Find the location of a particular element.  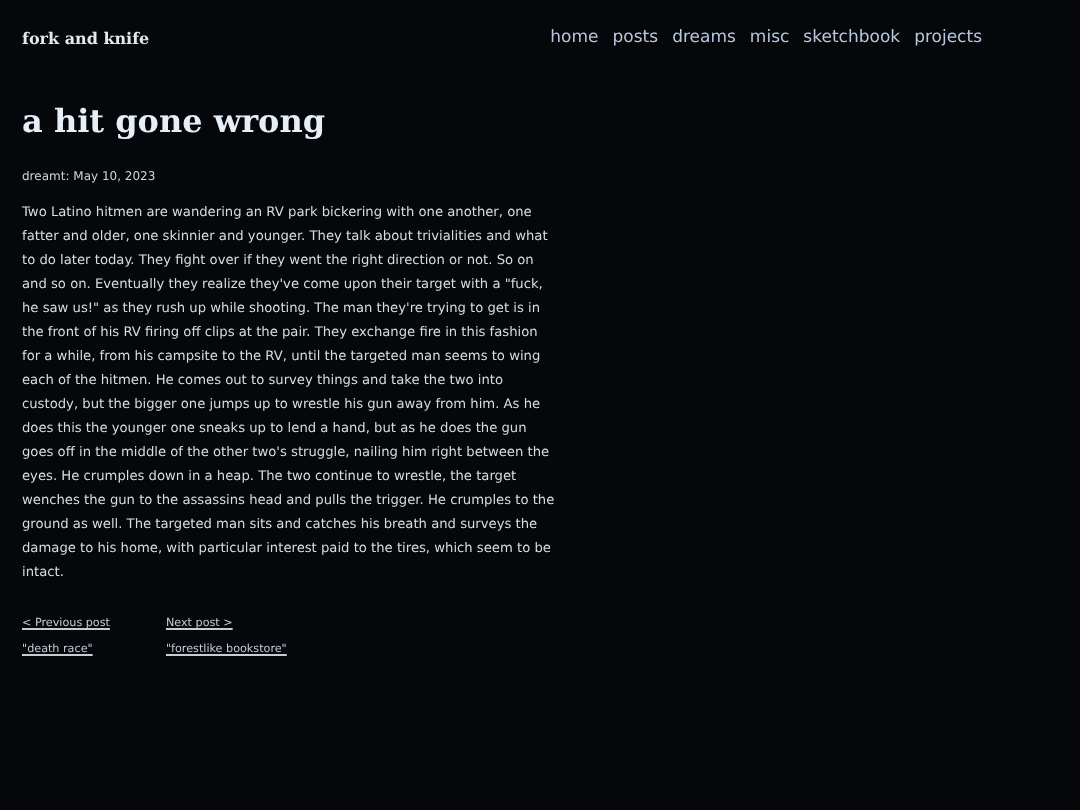

nav-link: home is located at coordinates (574, 38).